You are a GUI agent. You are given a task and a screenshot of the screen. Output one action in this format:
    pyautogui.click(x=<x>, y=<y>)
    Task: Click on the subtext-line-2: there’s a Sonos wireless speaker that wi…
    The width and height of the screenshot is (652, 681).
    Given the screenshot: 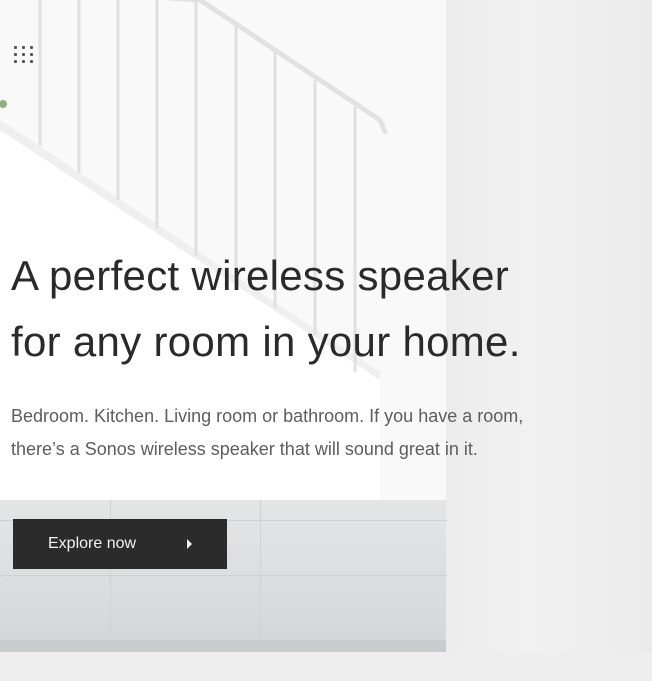 What is the action you would take?
    pyautogui.click(x=244, y=449)
    